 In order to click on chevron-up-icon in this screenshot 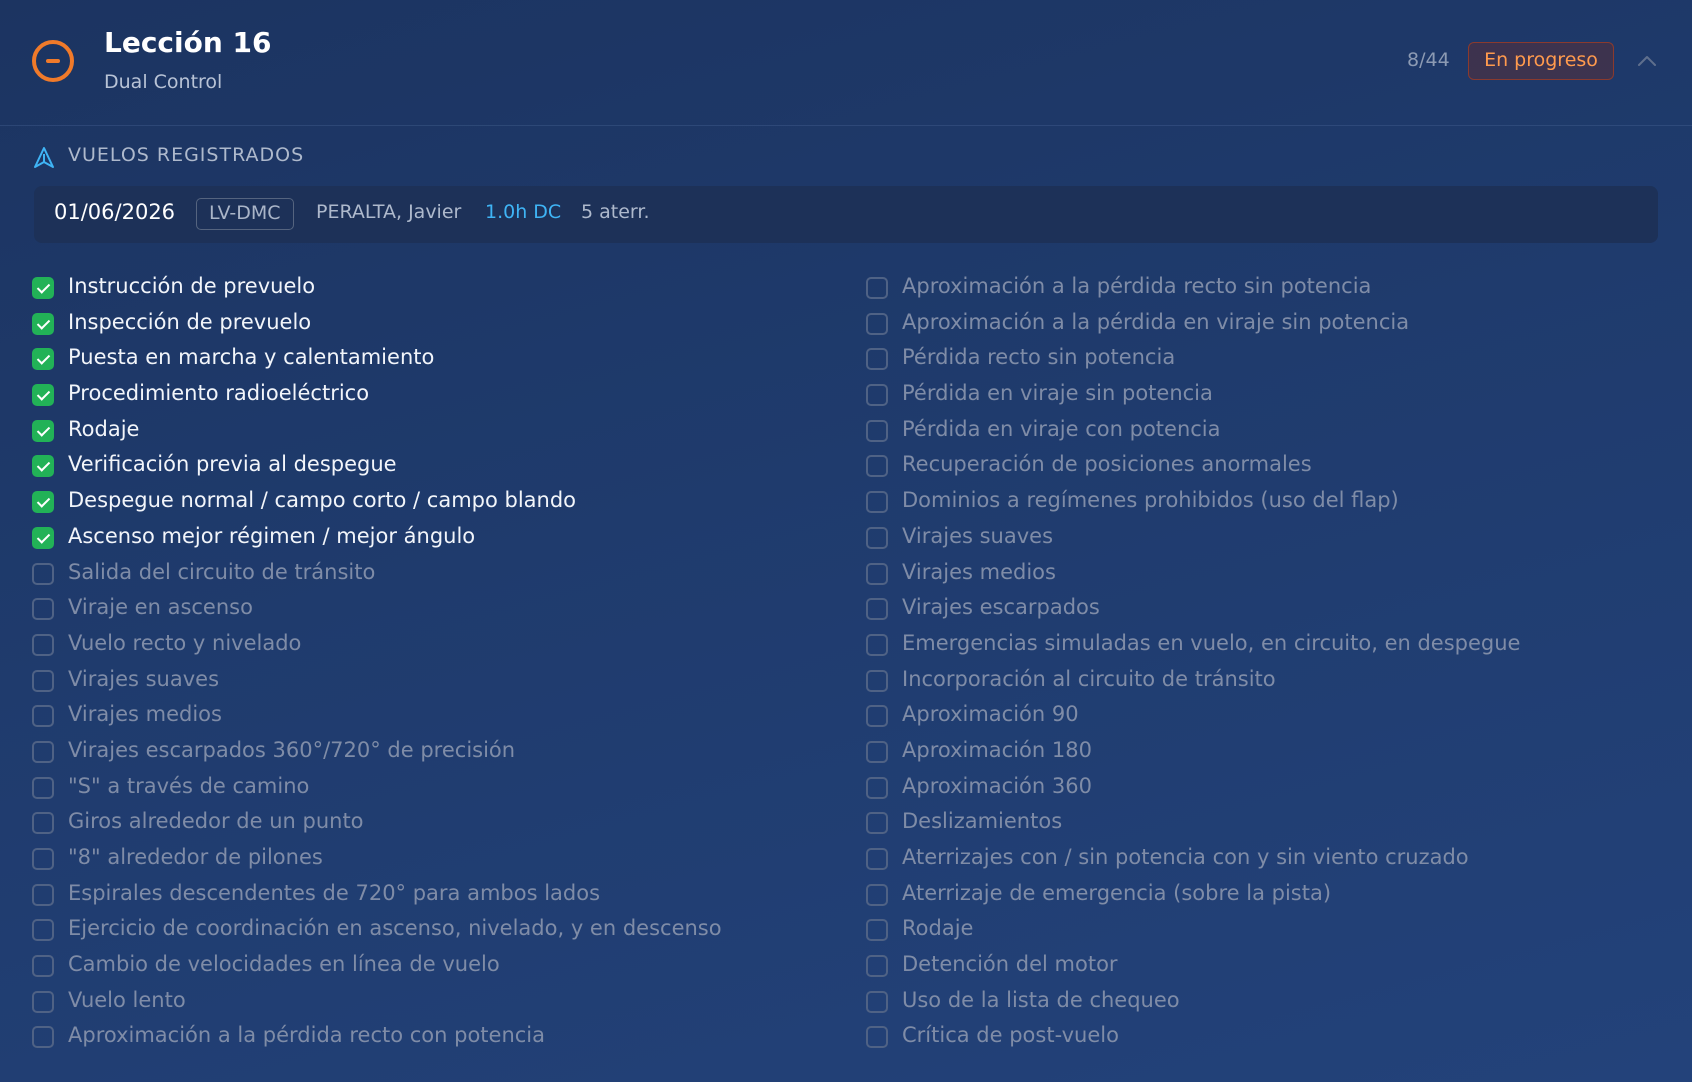, I will do `click(1647, 62)`.